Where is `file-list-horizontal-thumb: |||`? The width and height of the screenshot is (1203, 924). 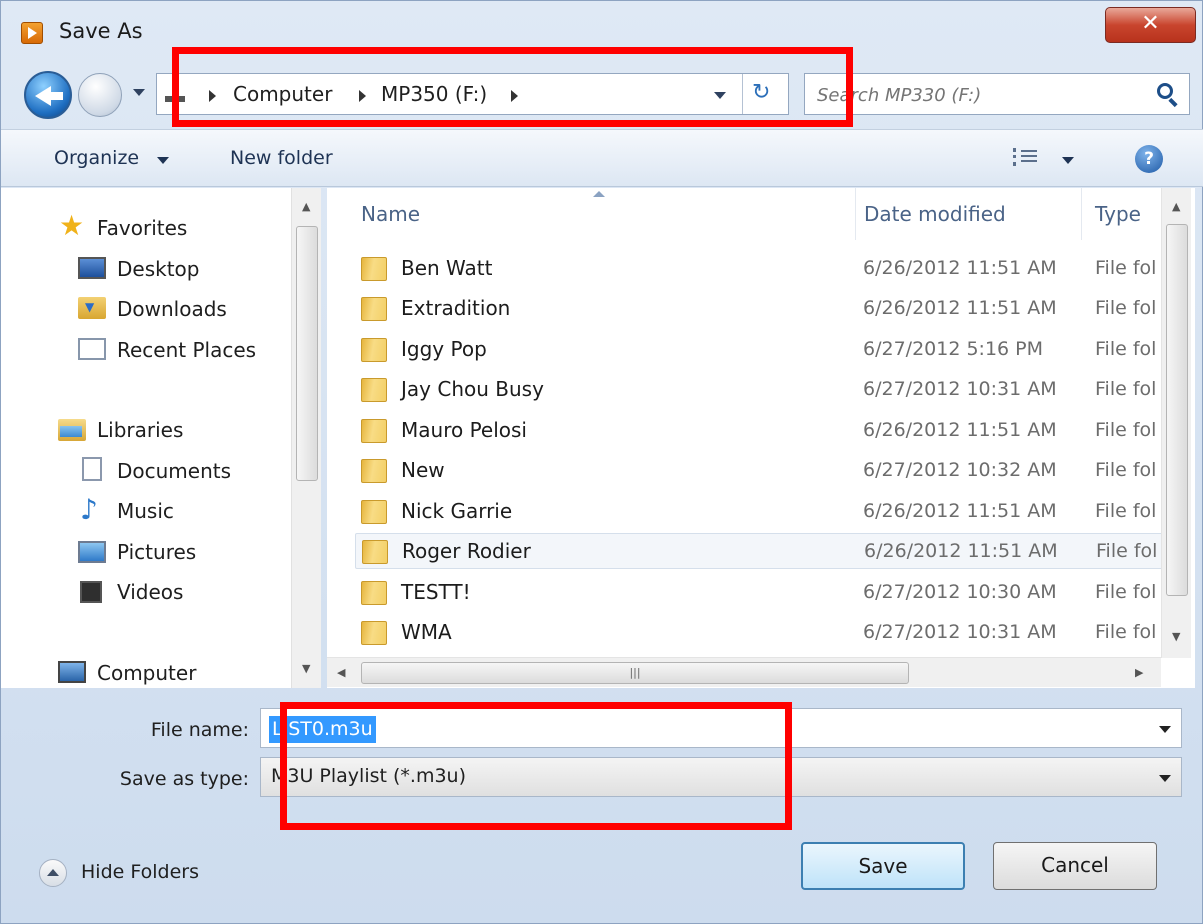
file-list-horizontal-thumb: ||| is located at coordinates (635, 673).